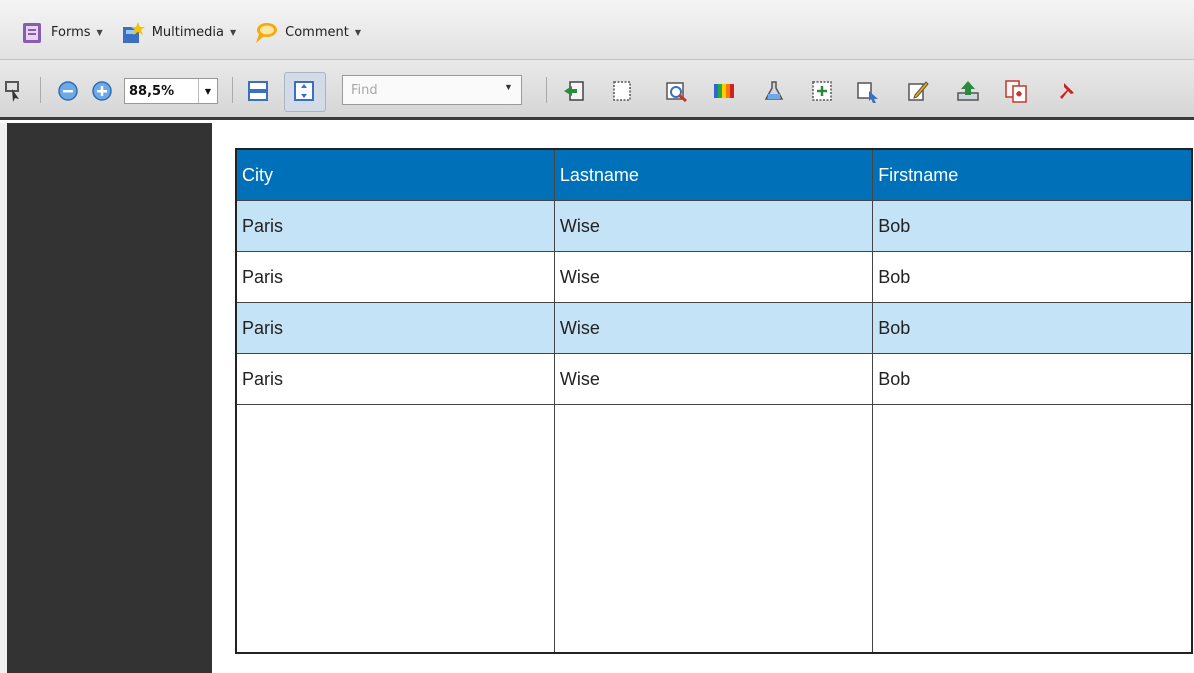  Describe the element at coordinates (258, 91) in the screenshot. I see `fit-width-icon` at that location.